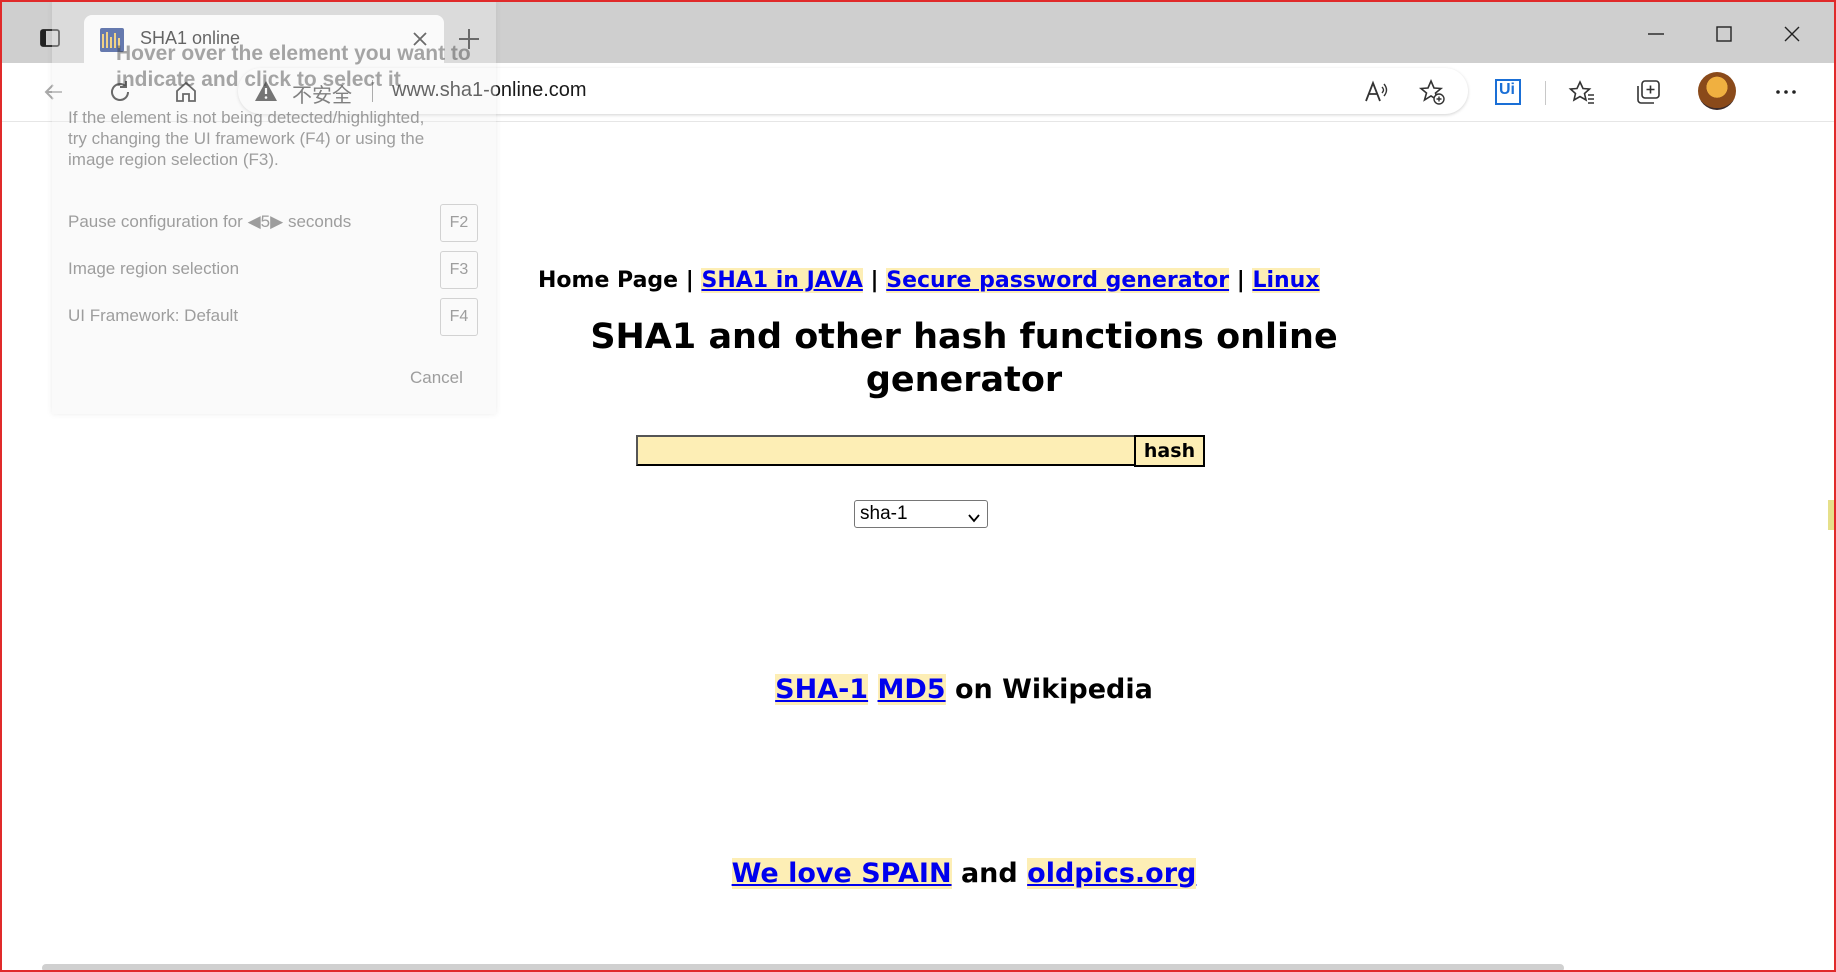 Image resolution: width=1836 pixels, height=972 pixels. Describe the element at coordinates (1582, 92) in the screenshot. I see `favorites-icon` at that location.